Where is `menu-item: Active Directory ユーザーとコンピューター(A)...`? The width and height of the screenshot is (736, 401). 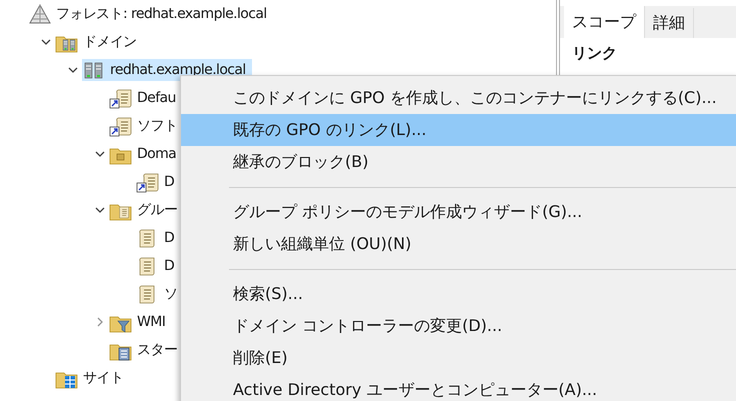 menu-item: Active Directory ユーザーとコンピューター(A)... is located at coordinates (458, 387).